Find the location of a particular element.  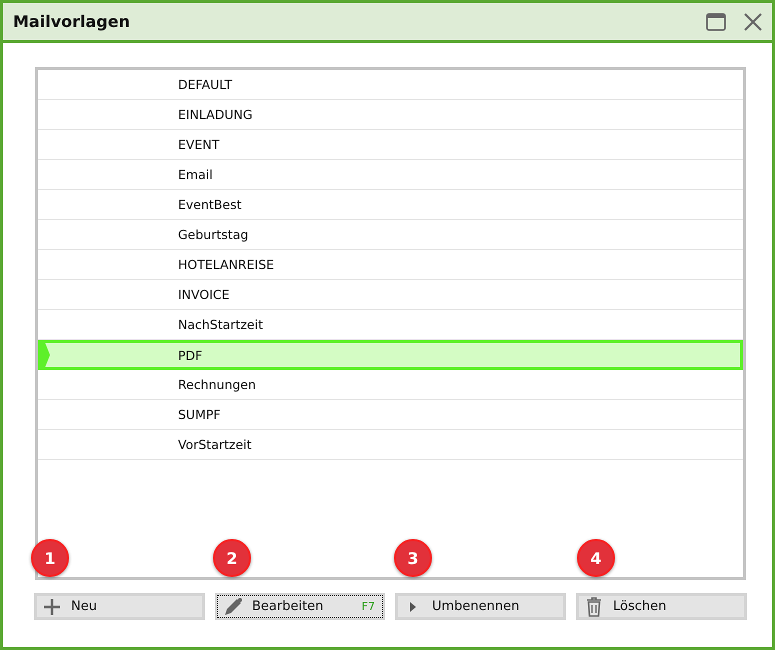

template-row: SUMPF is located at coordinates (390, 415).